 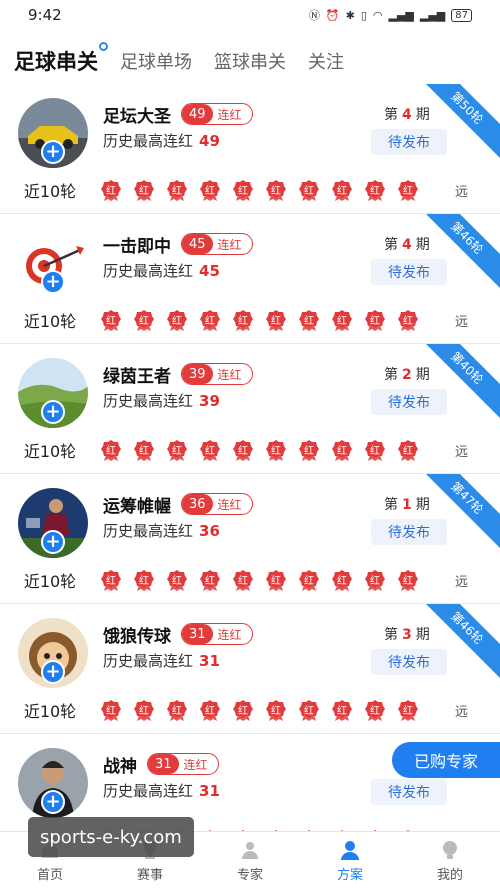 What do you see at coordinates (250, 850) in the screenshot?
I see `expert-icon` at bounding box center [250, 850].